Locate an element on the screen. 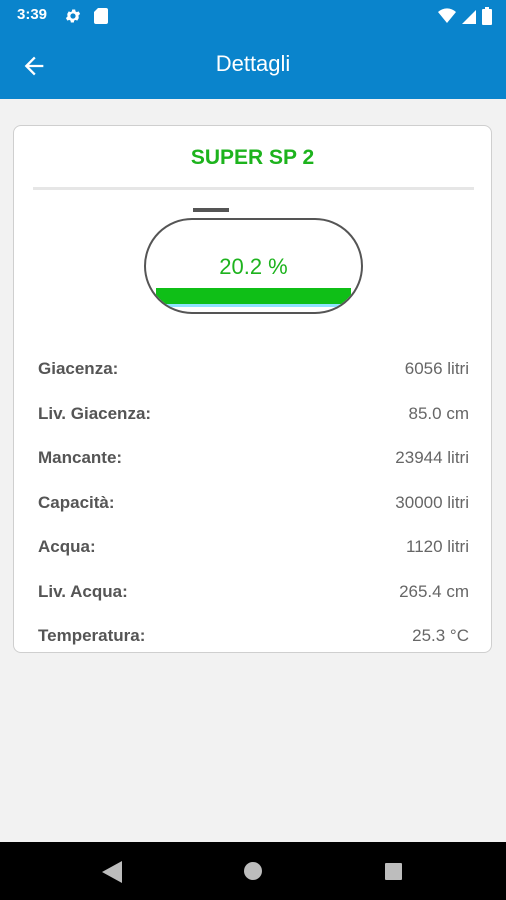 The width and height of the screenshot is (506, 900). detail-row-capacita: Capacità: 30000 litri is located at coordinates (253, 503).